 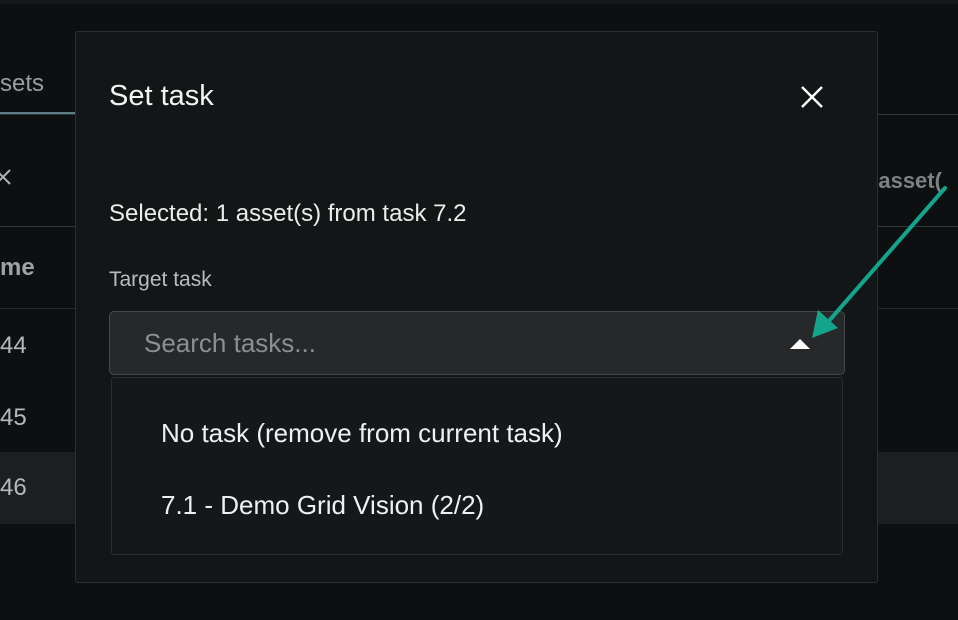 What do you see at coordinates (288, 213) in the screenshot?
I see `selected-summary: Selected: 1 asset(s) from task 7.2` at bounding box center [288, 213].